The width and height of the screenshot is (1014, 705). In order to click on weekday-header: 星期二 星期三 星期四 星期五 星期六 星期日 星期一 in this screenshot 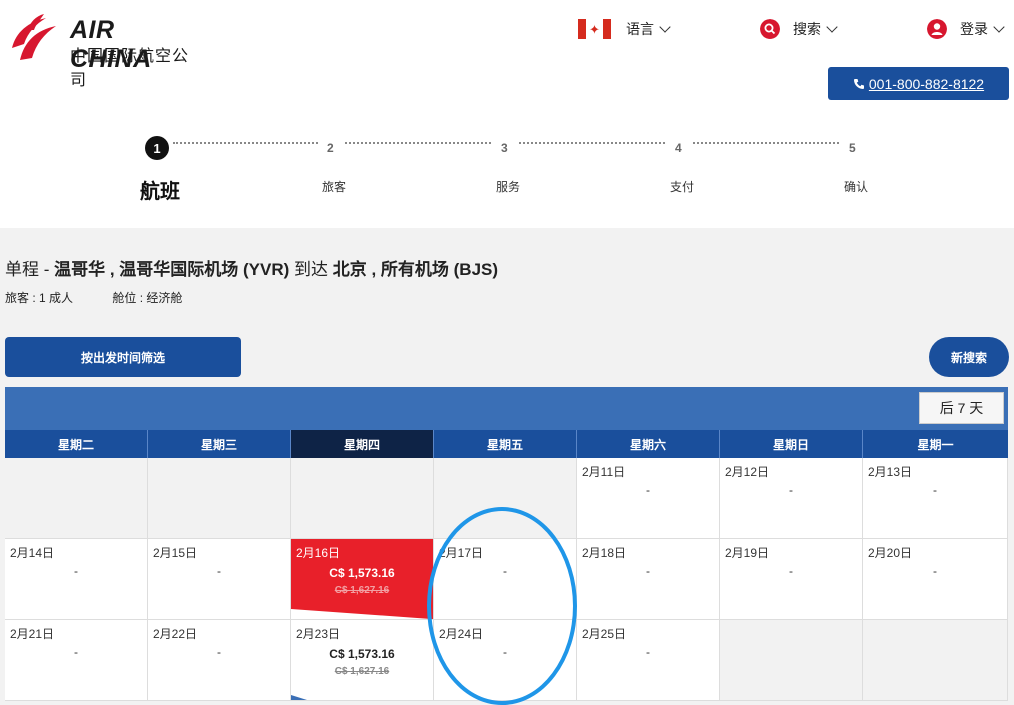, I will do `click(506, 444)`.